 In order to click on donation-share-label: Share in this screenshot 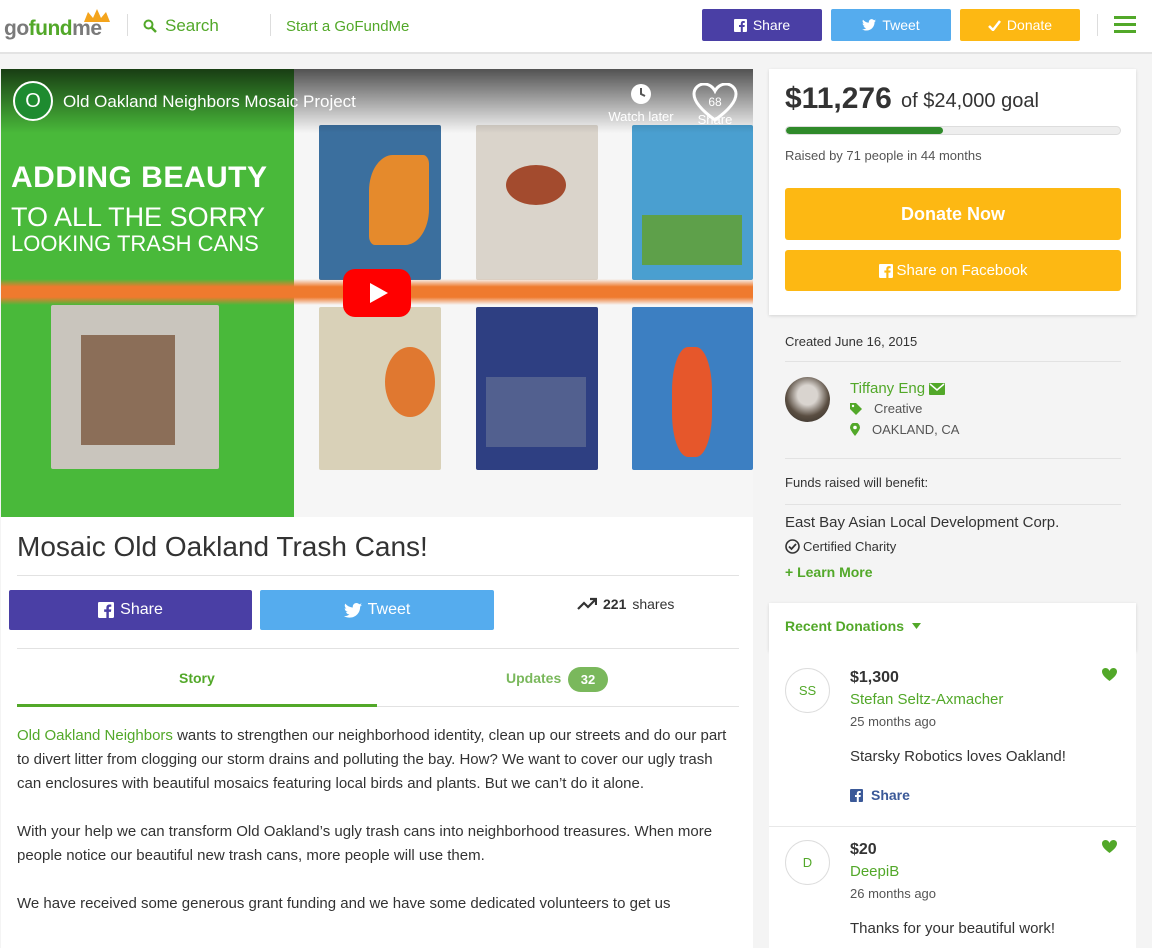, I will do `click(890, 795)`.